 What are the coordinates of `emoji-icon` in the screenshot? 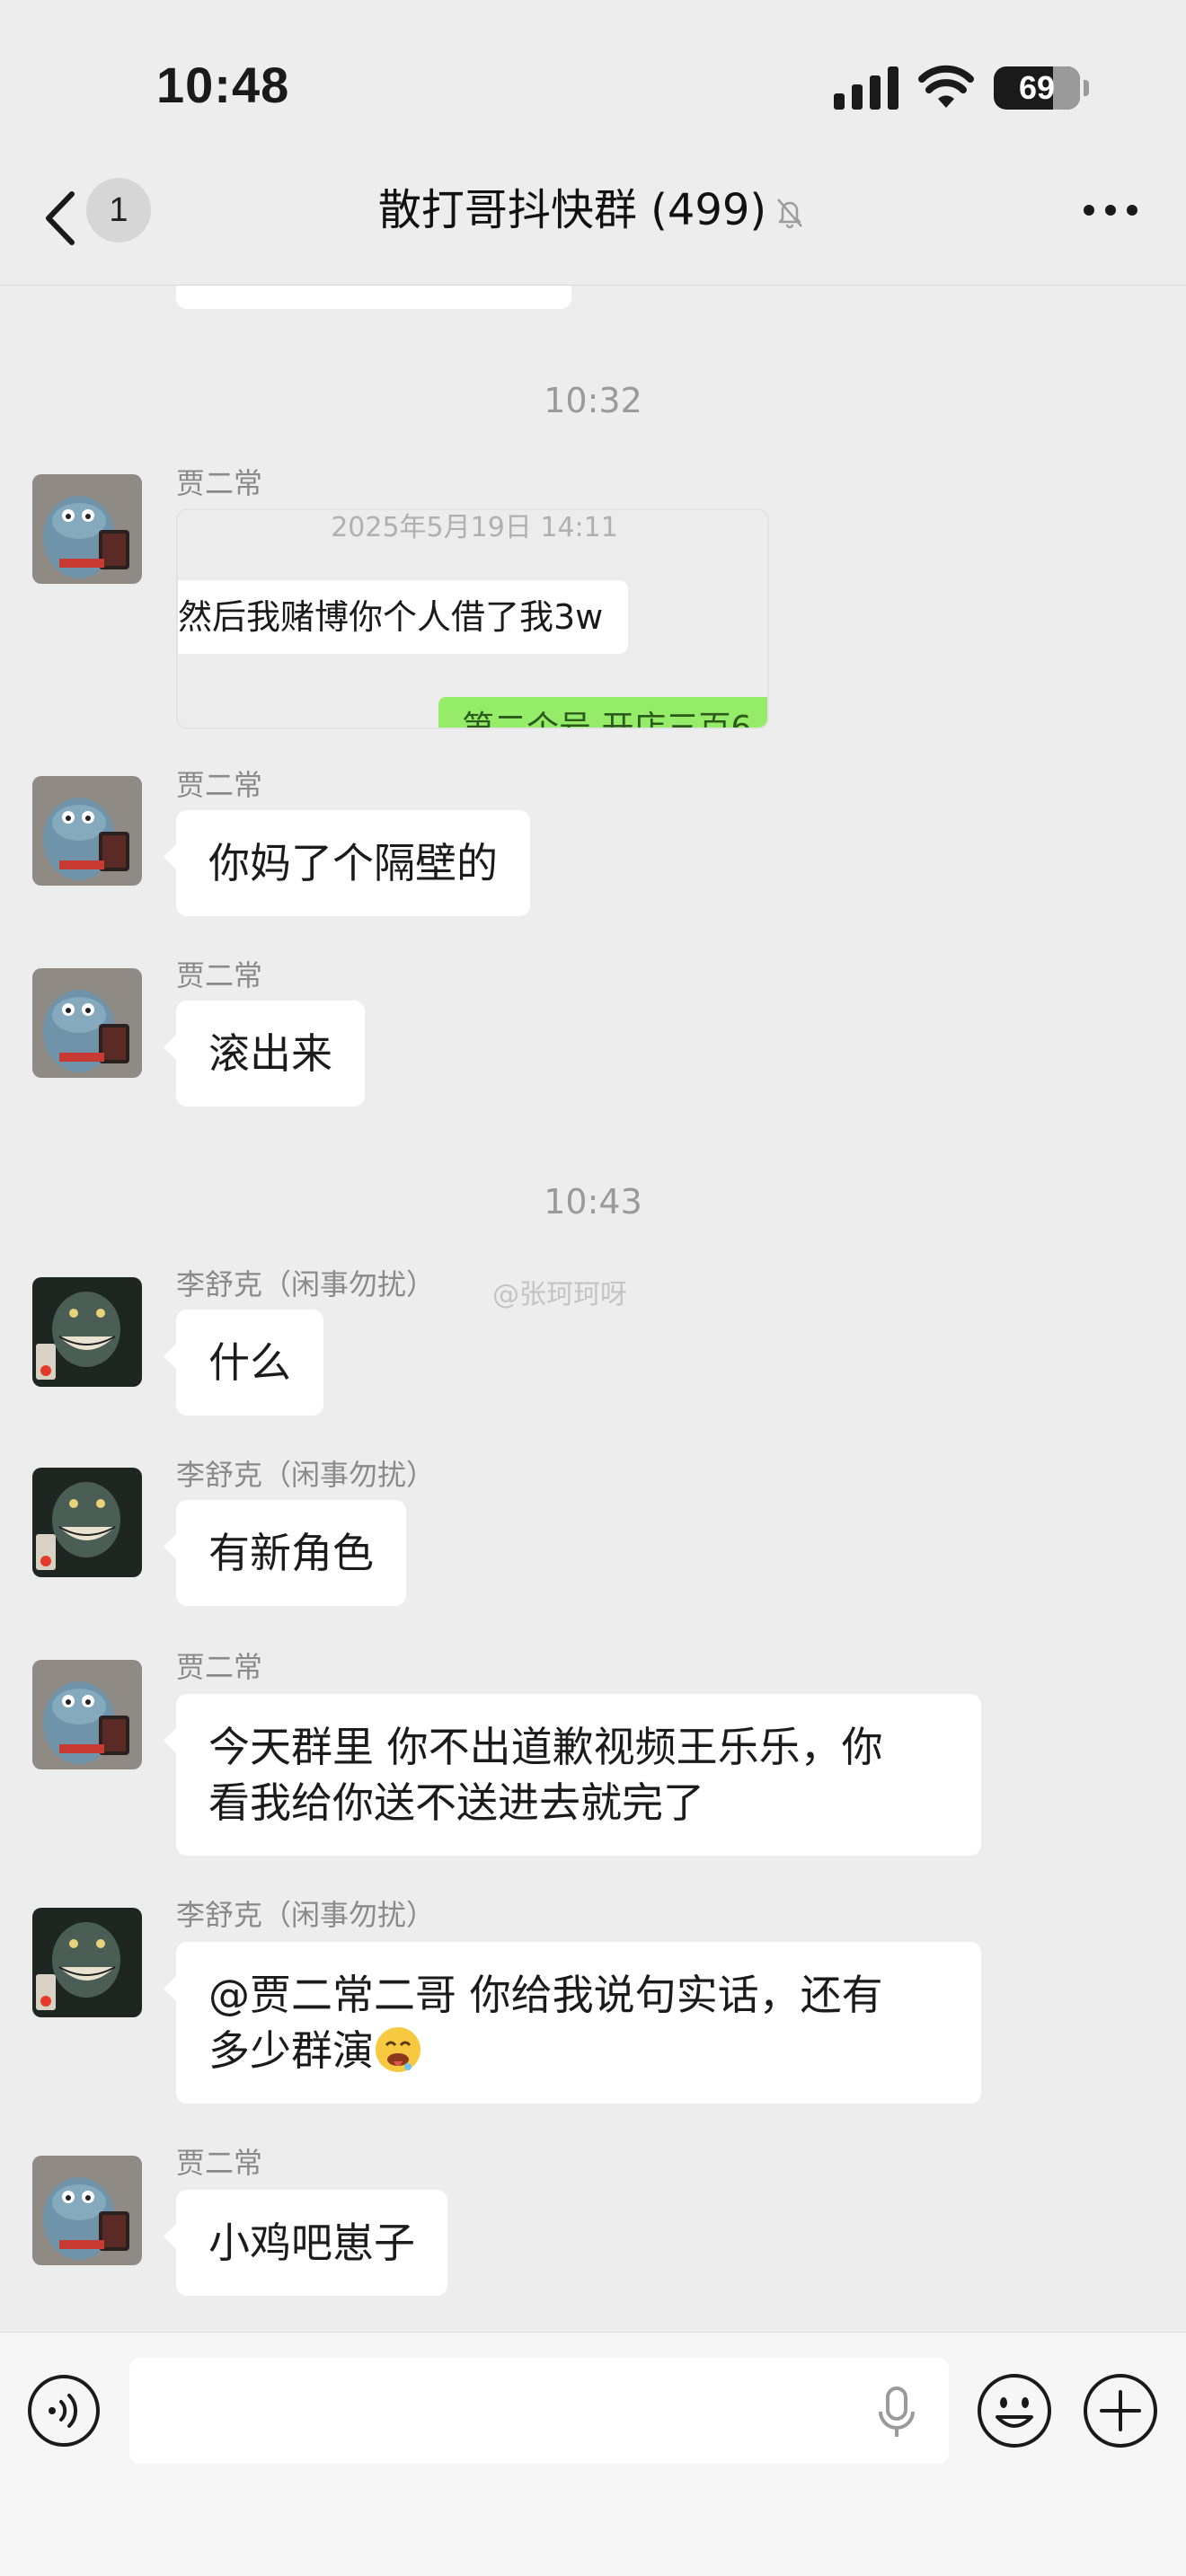 It's located at (1014, 2410).